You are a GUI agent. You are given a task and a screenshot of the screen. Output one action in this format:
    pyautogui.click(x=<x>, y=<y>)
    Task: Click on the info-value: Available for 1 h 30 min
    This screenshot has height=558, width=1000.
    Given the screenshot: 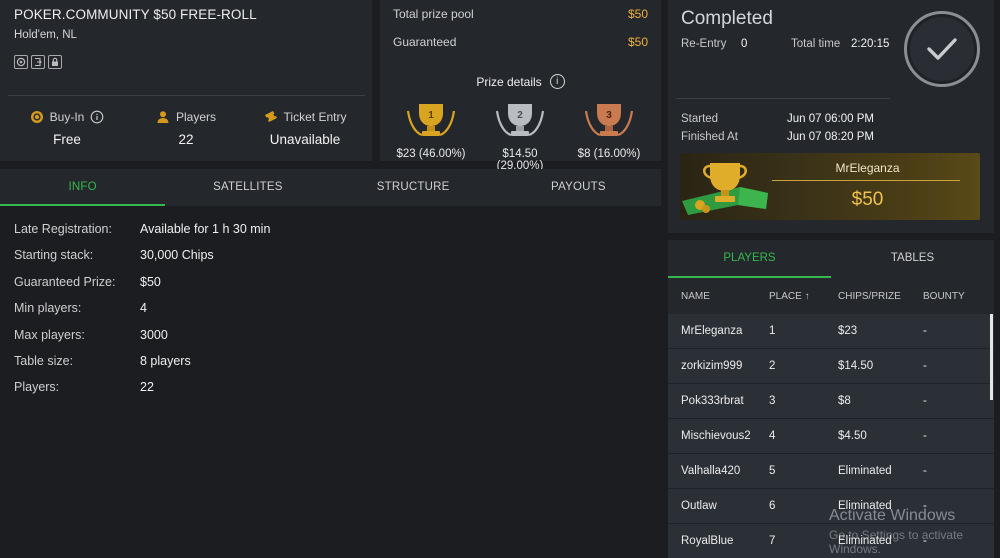 What is the action you would take?
    pyautogui.click(x=205, y=229)
    